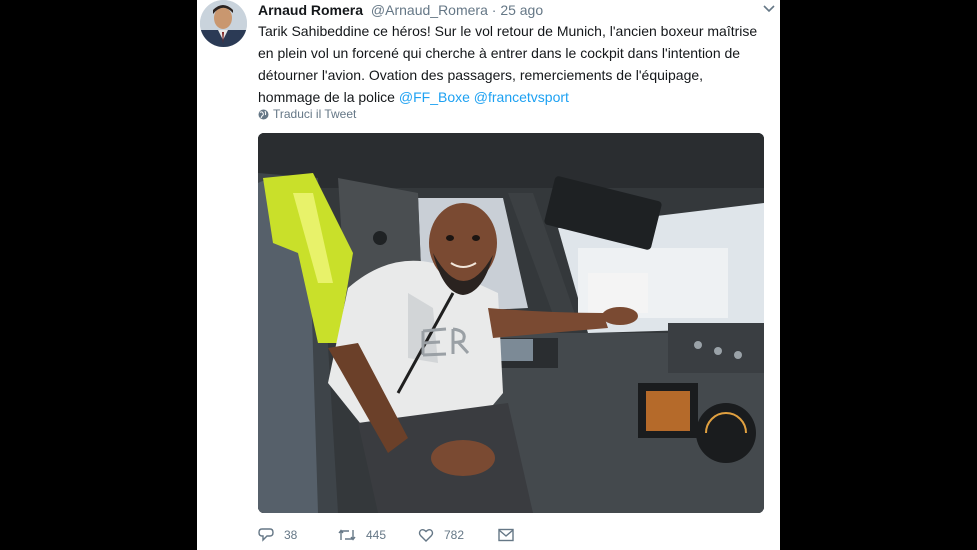  What do you see at coordinates (347, 535) in the screenshot?
I see `retweet-icon` at bounding box center [347, 535].